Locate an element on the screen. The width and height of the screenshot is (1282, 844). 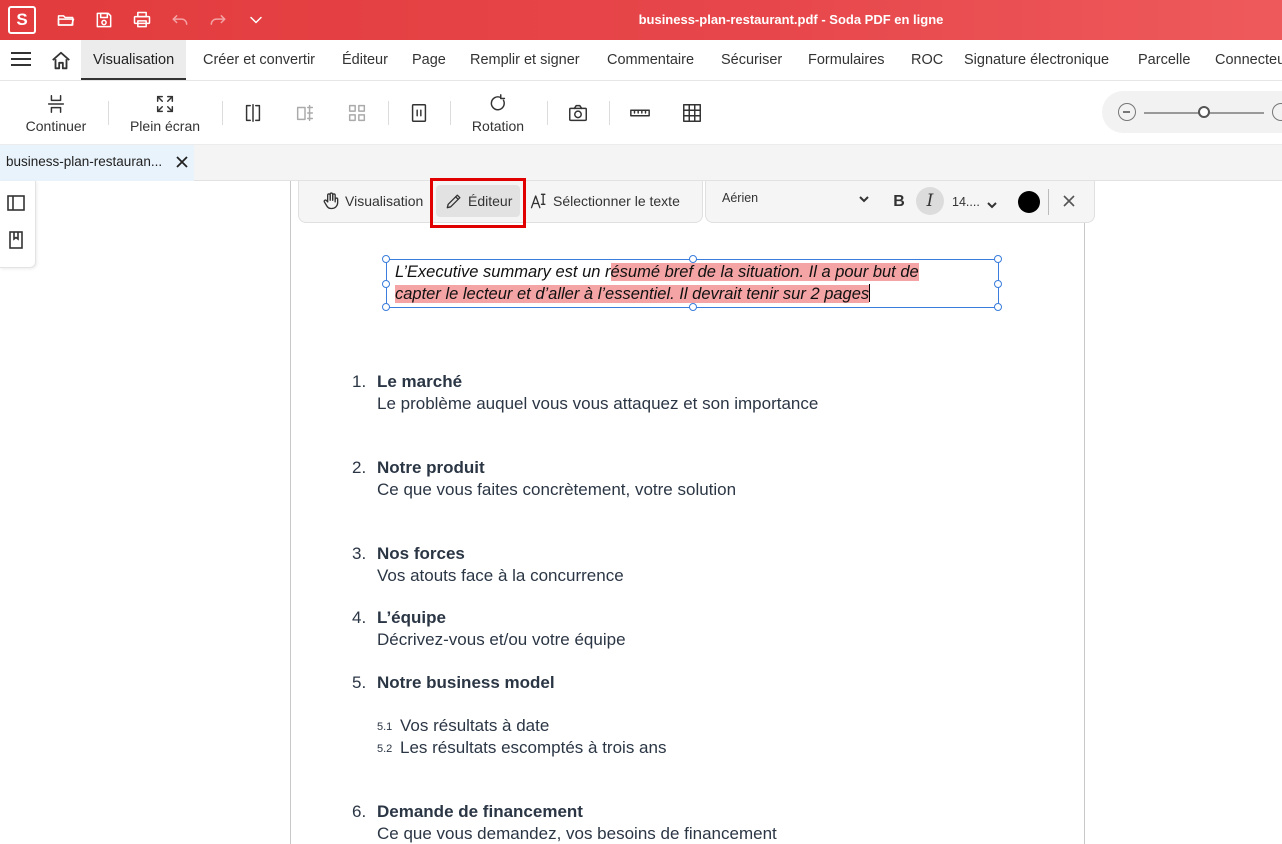
text-select-icon is located at coordinates (538, 201).